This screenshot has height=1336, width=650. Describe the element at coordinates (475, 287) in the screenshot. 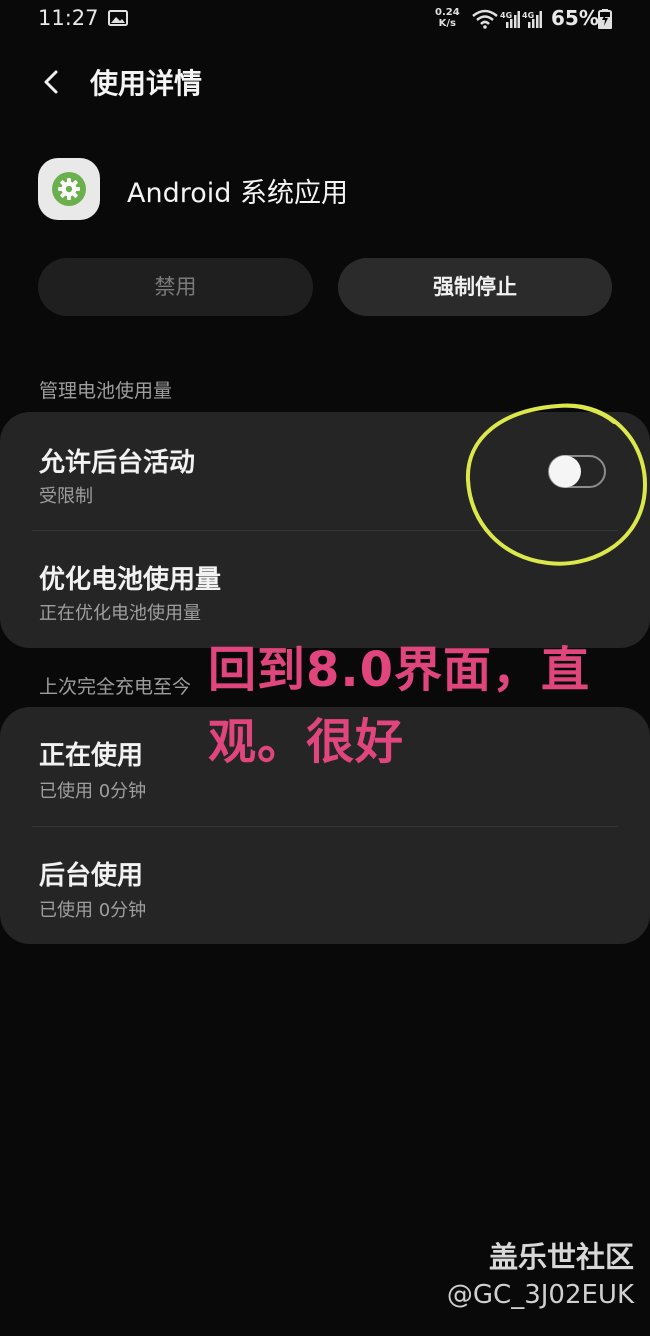

I see `force-stop-button: 强制停止` at that location.